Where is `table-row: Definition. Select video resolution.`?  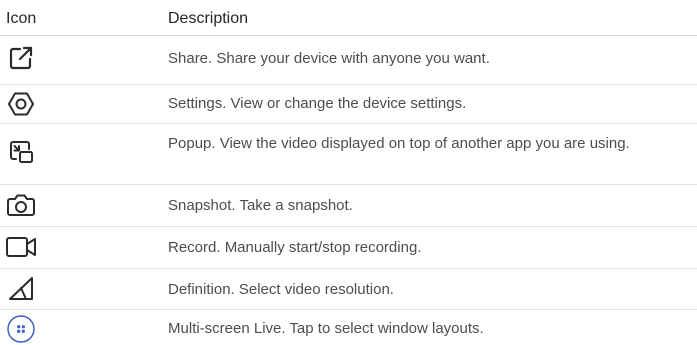
table-row: Definition. Select video resolution. is located at coordinates (348, 289).